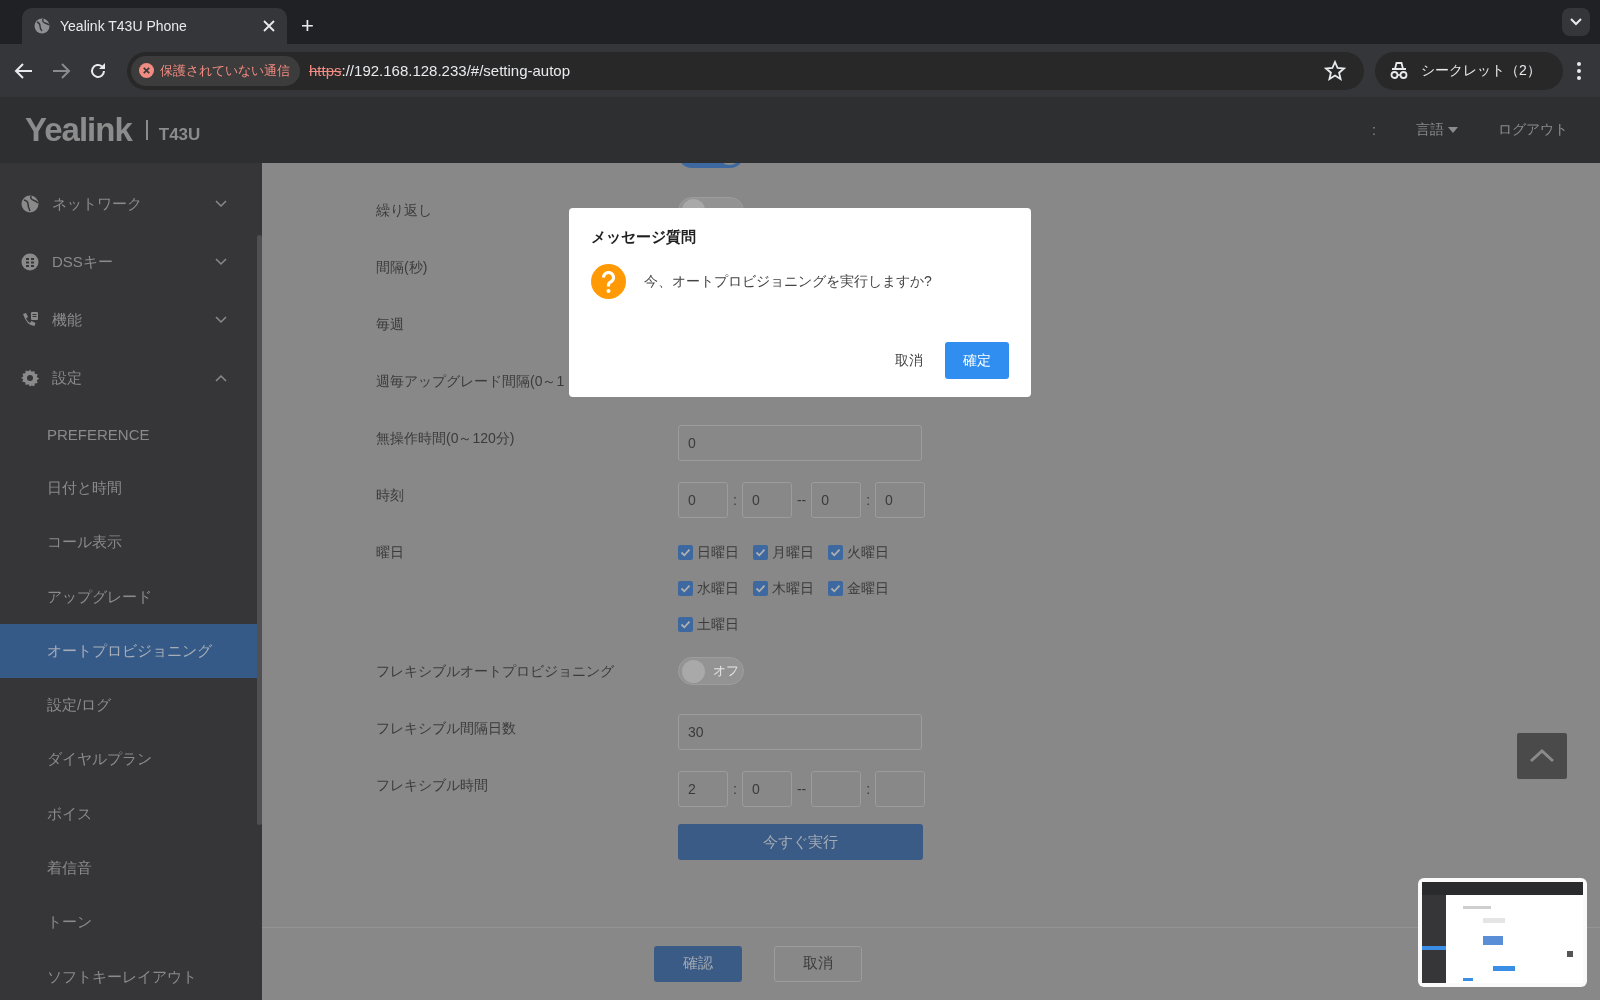 This screenshot has width=1600, height=1000. Describe the element at coordinates (269, 26) in the screenshot. I see `close-icon` at that location.